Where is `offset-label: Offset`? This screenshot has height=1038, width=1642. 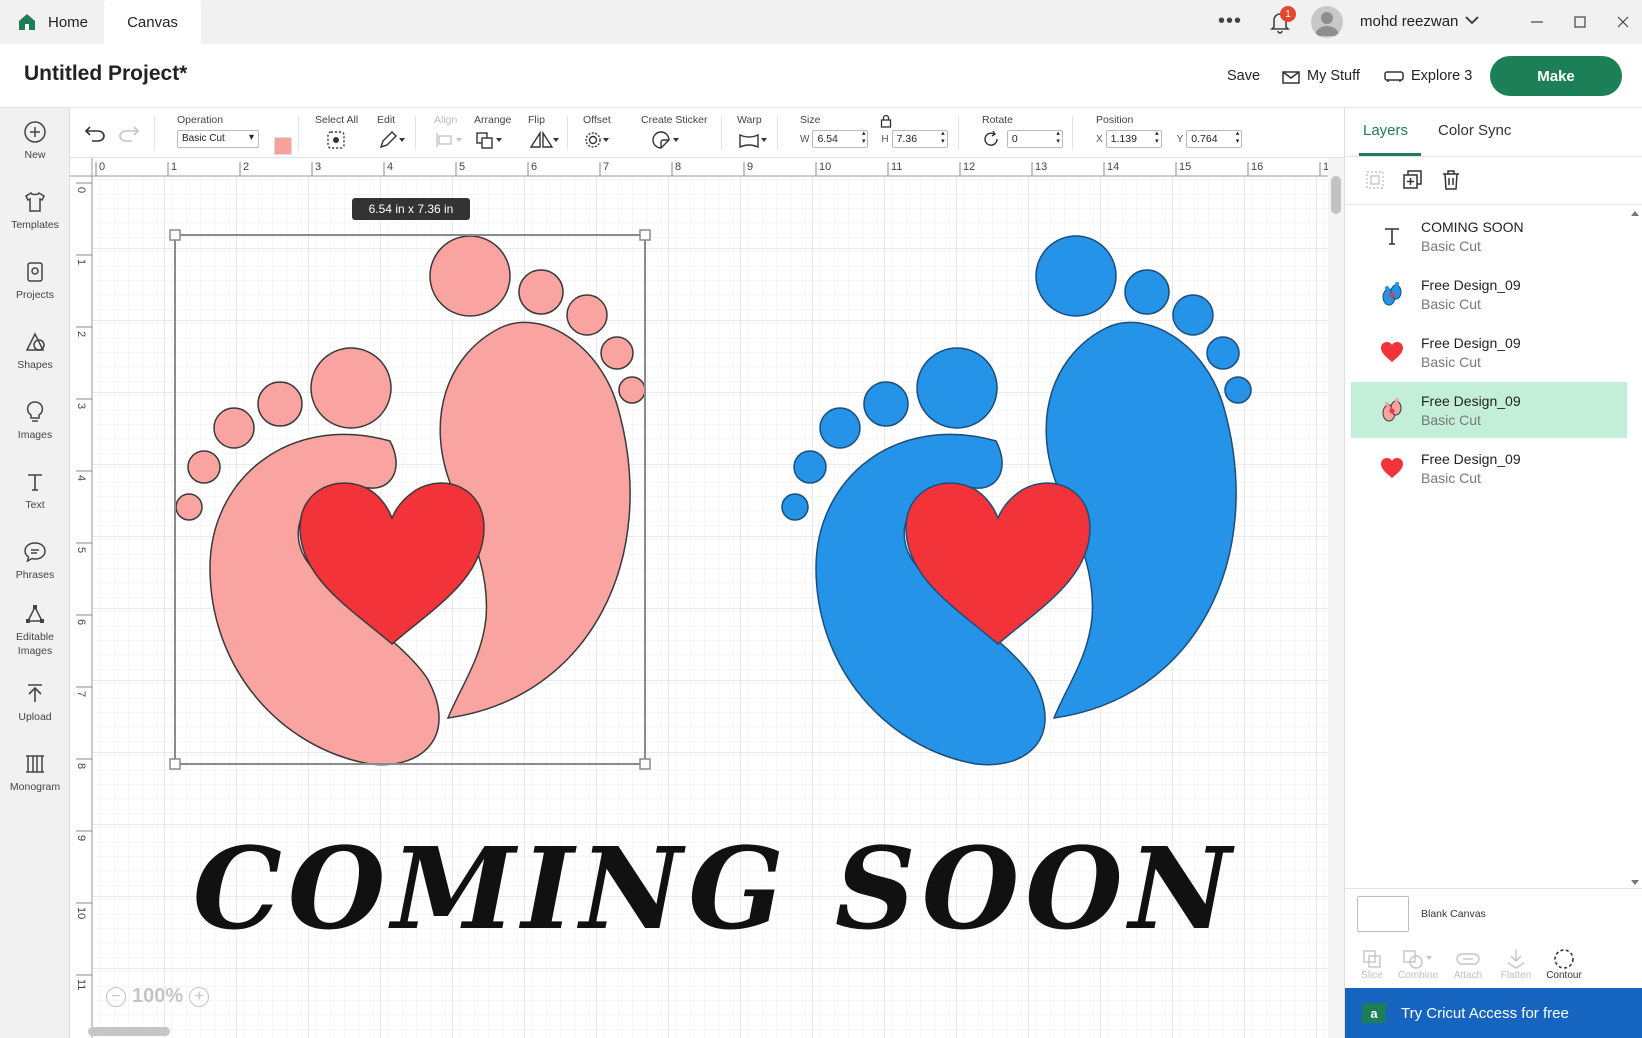
offset-label: Offset is located at coordinates (597, 120).